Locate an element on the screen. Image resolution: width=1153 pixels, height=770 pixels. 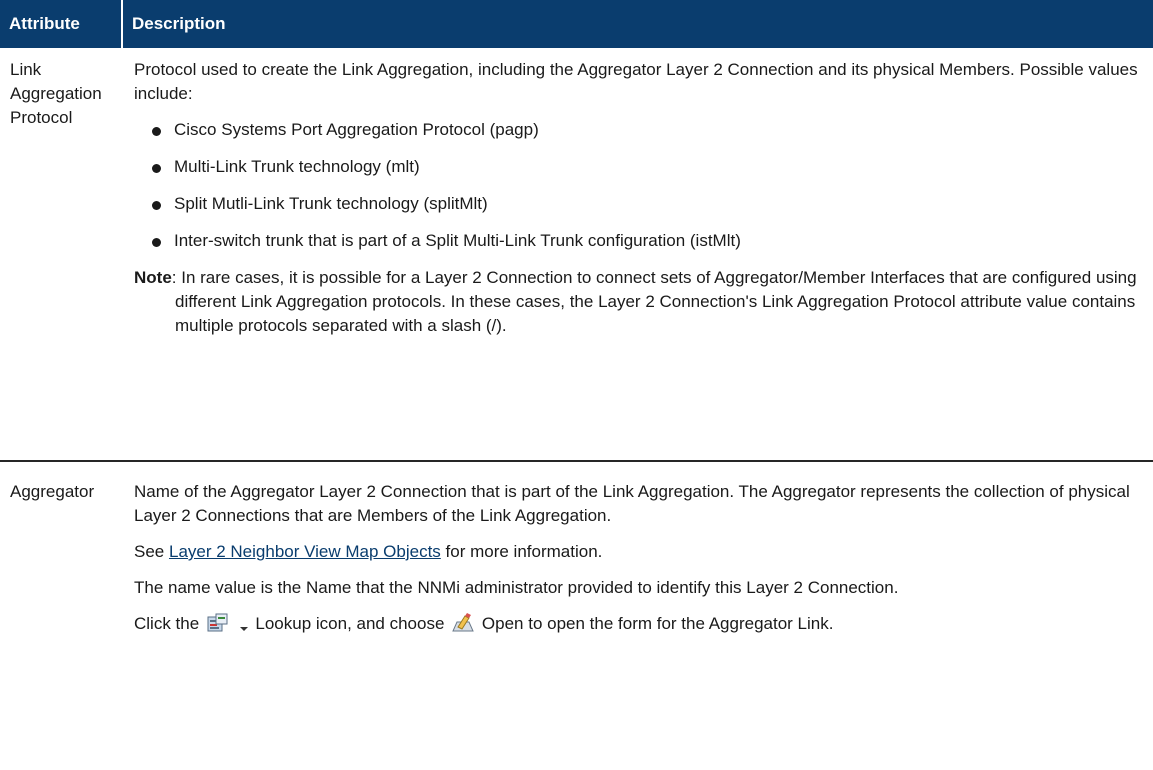
instruction-middle: Lookup icon, and choose is located at coordinates (350, 623).